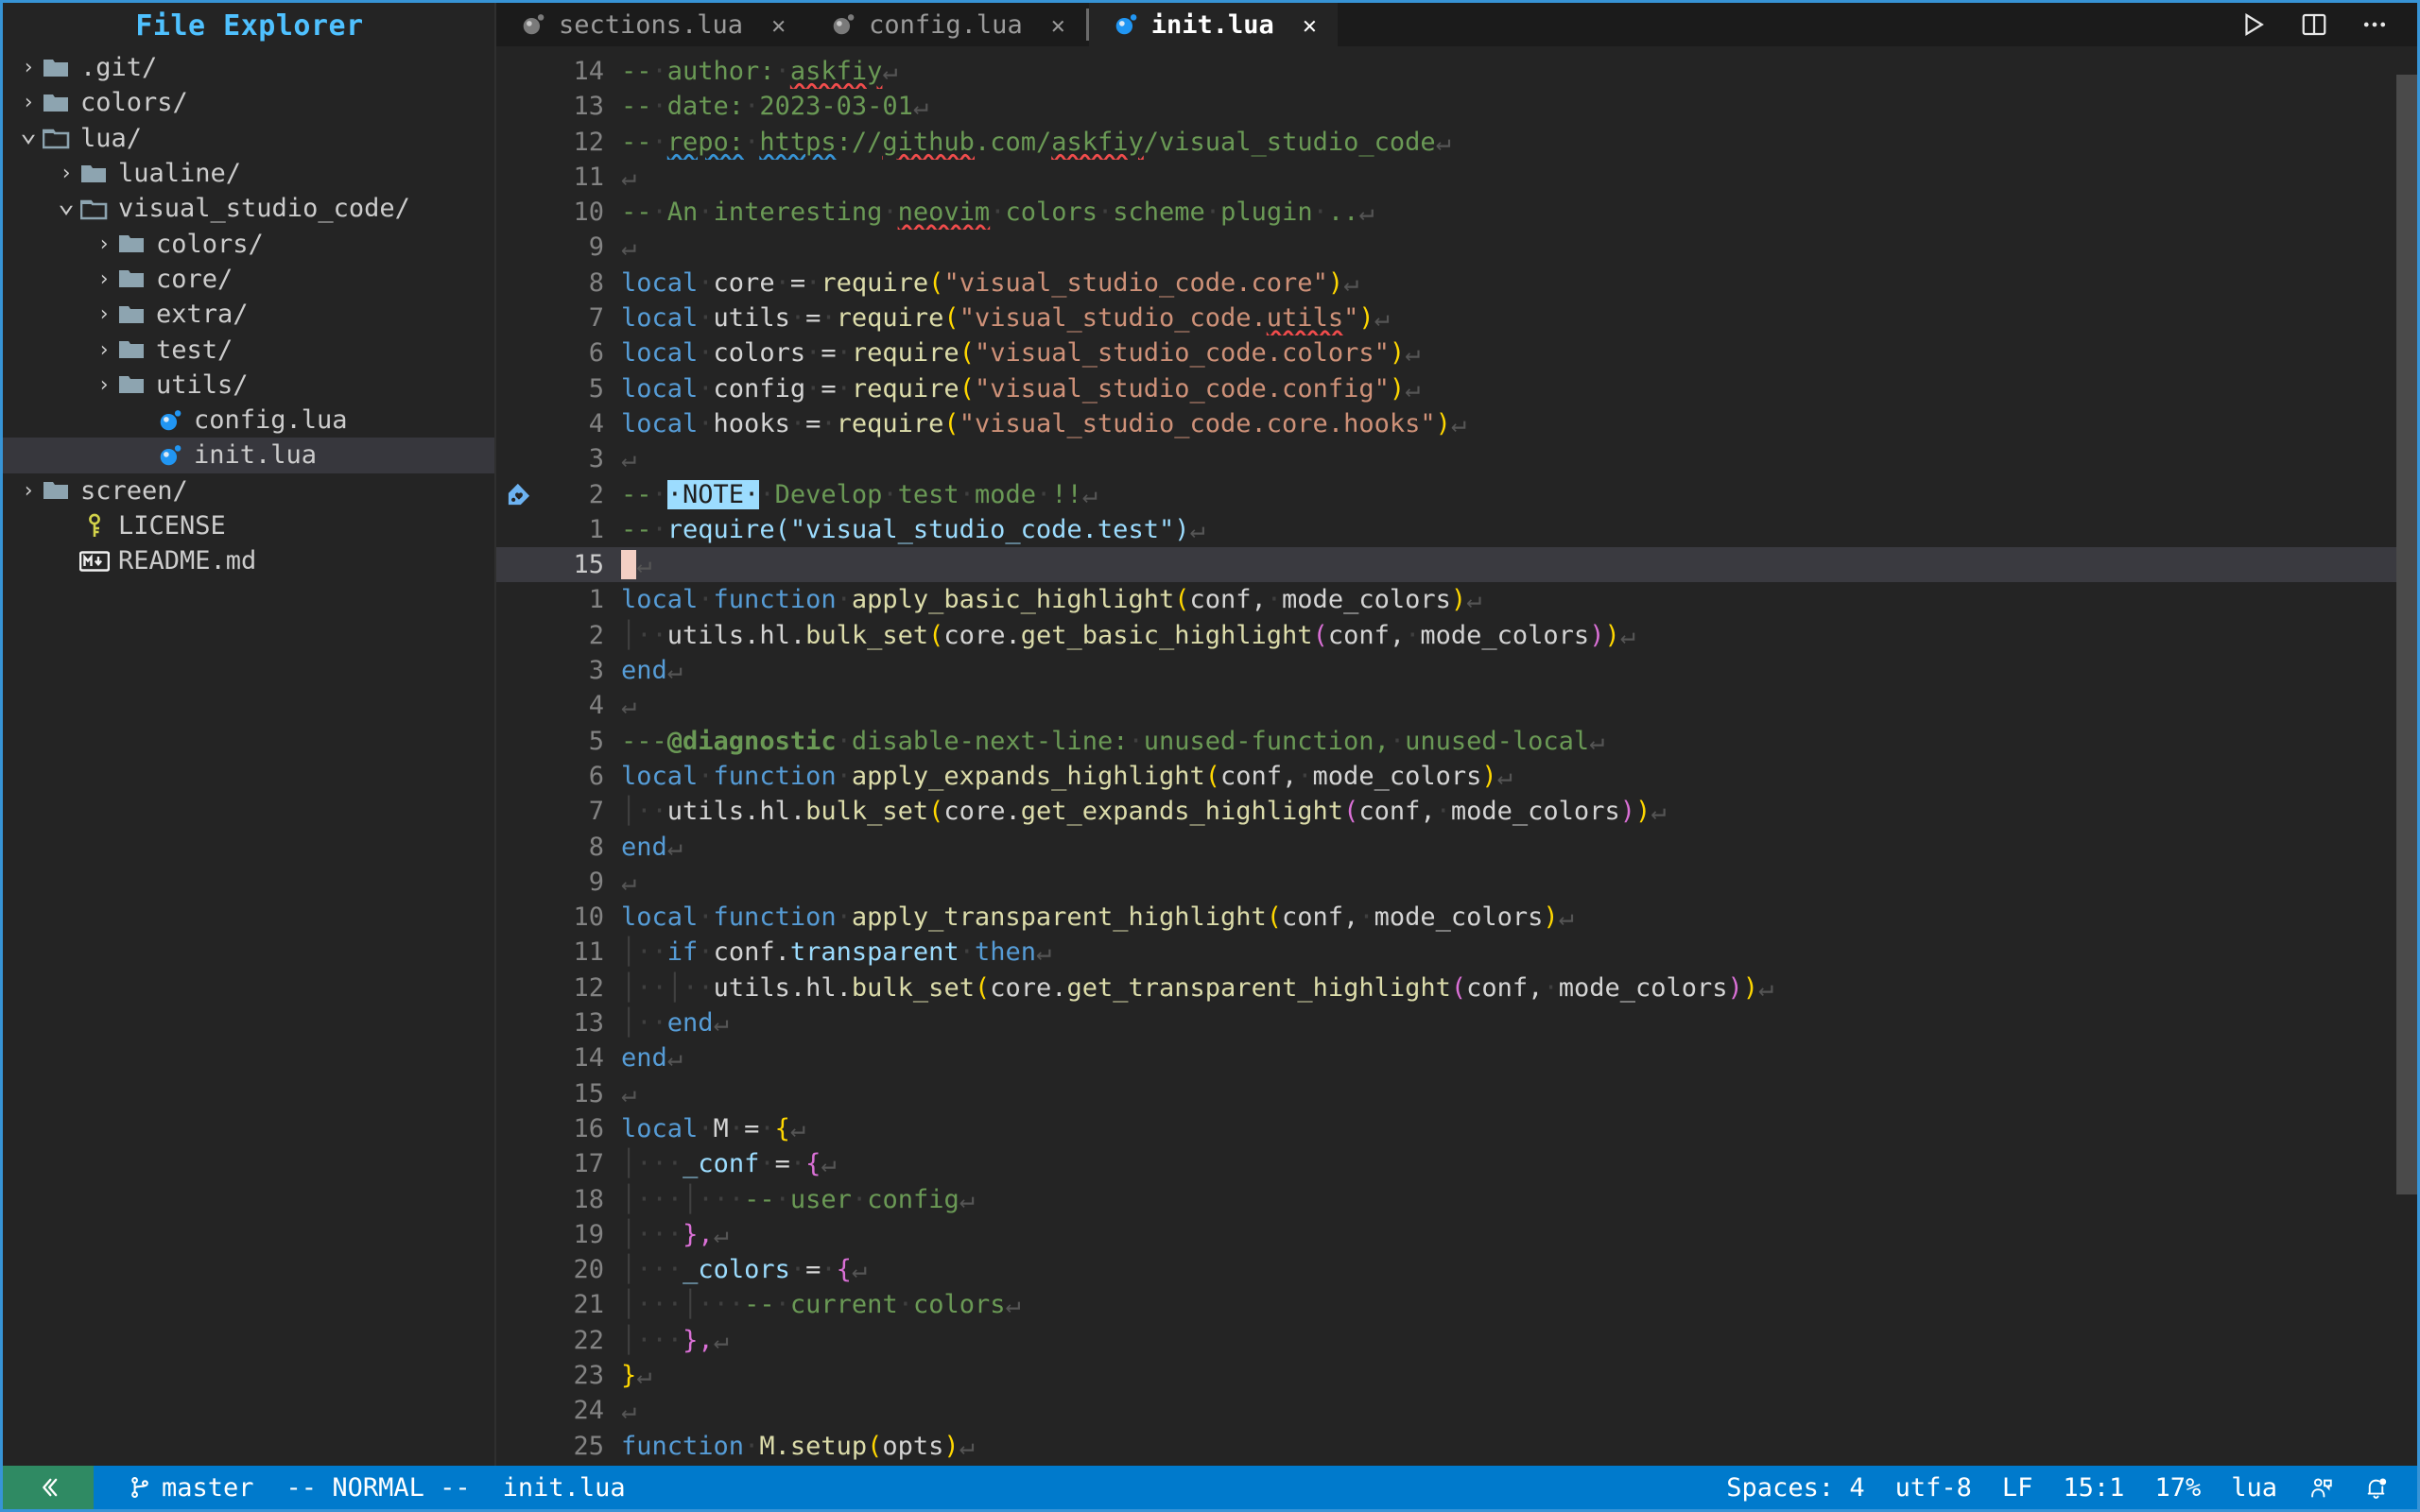 Image resolution: width=2420 pixels, height=1512 pixels. I want to click on code-line: 8 end↵, so click(1456, 847).